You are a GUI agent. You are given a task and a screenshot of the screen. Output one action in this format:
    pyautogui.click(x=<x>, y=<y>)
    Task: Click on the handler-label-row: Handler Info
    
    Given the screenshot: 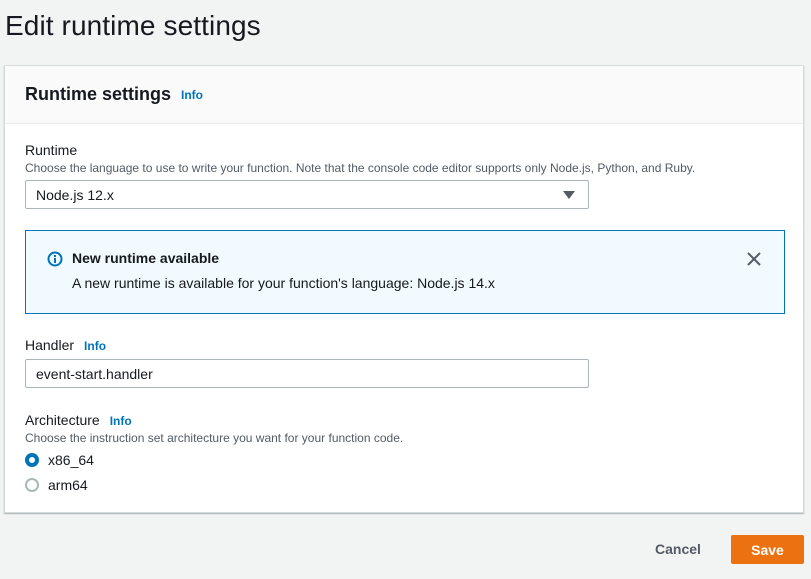 What is the action you would take?
    pyautogui.click(x=65, y=345)
    